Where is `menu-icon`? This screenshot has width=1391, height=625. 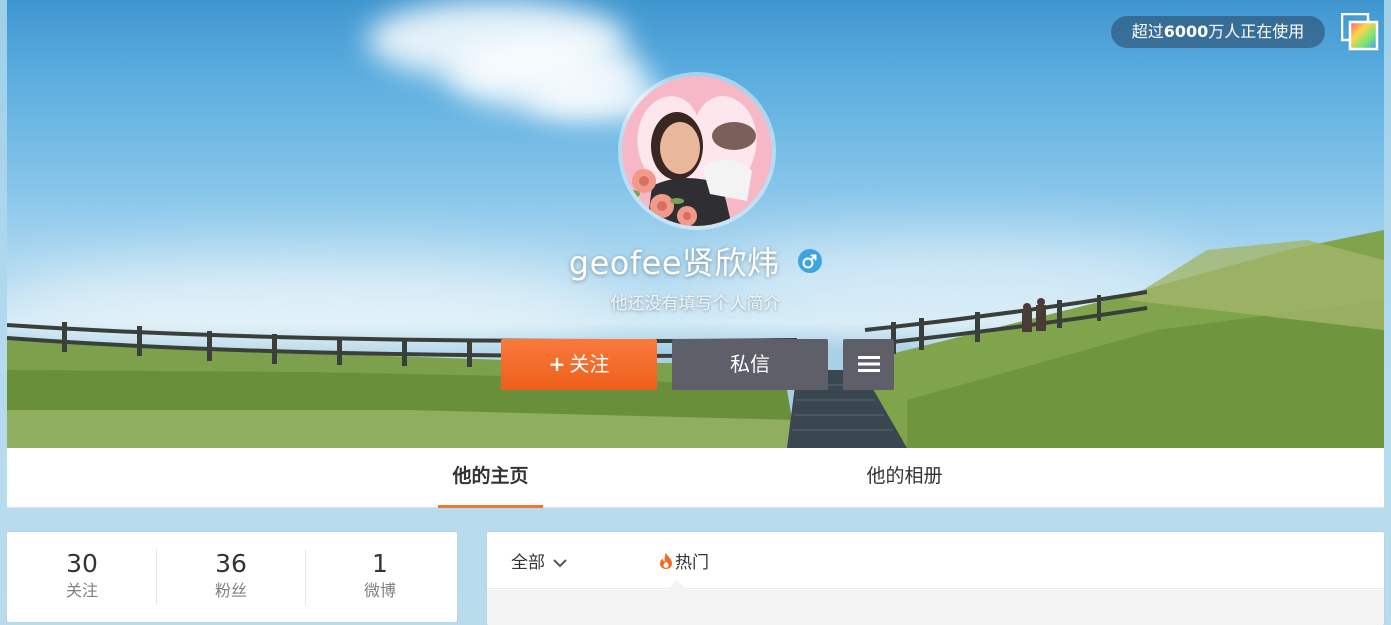 menu-icon is located at coordinates (868, 364).